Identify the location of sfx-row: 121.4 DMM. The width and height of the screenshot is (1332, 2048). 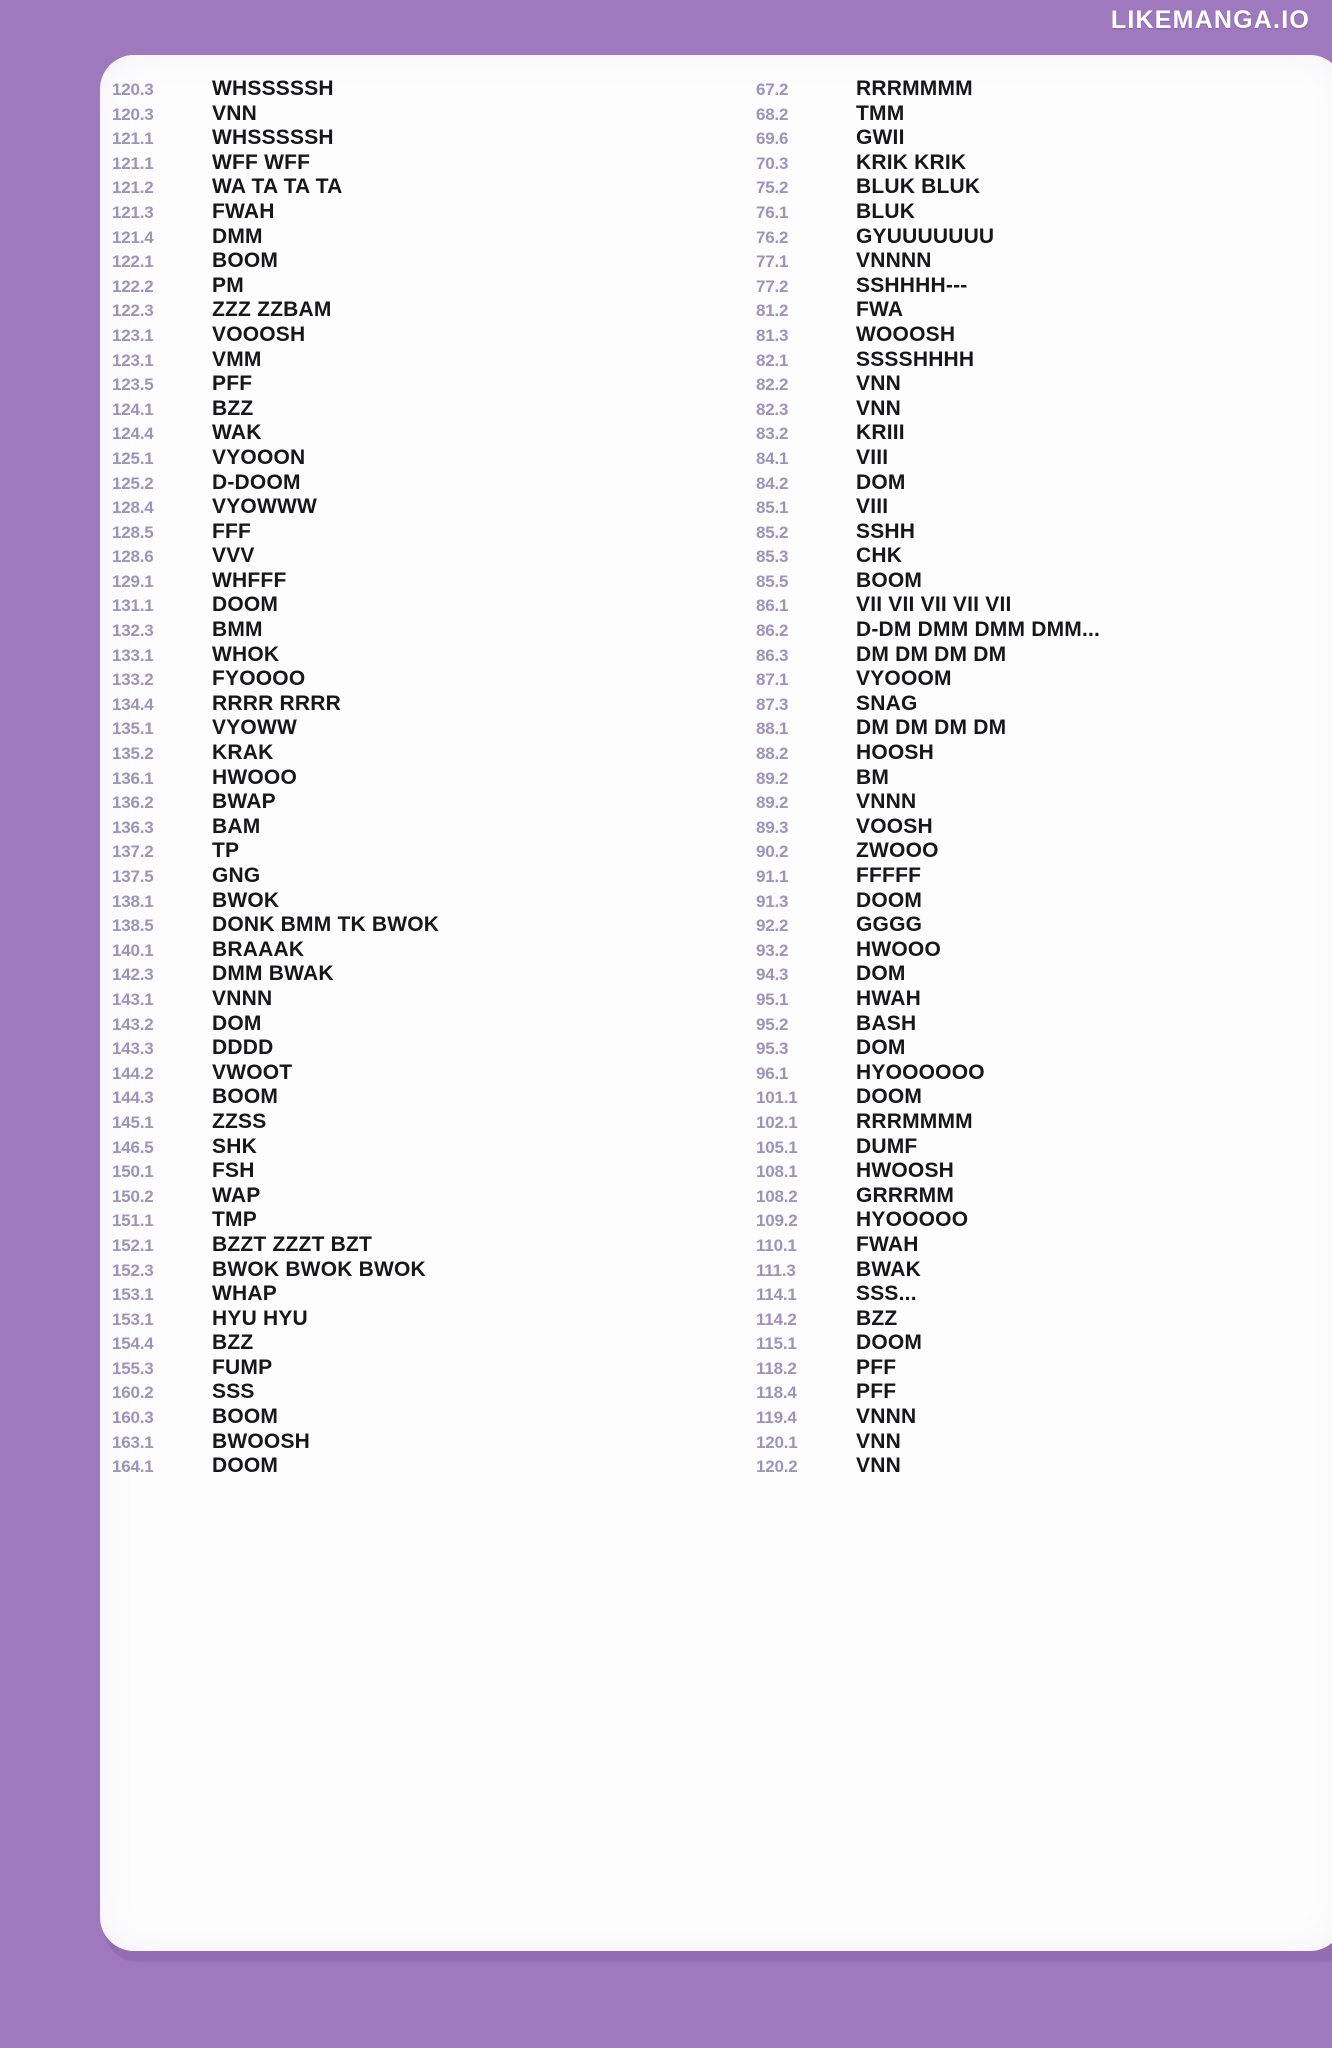
(417, 237).